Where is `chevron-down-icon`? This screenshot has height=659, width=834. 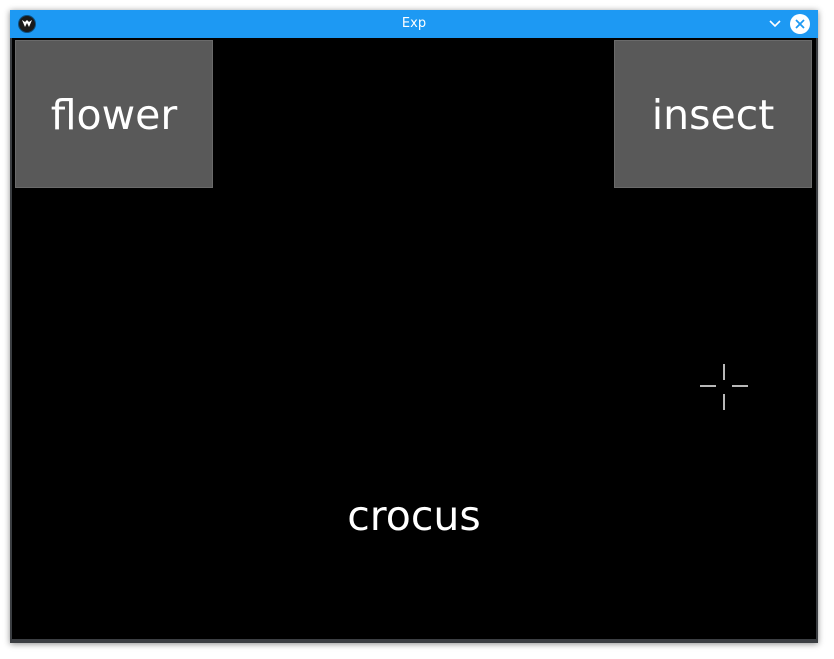
chevron-down-icon is located at coordinates (775, 24).